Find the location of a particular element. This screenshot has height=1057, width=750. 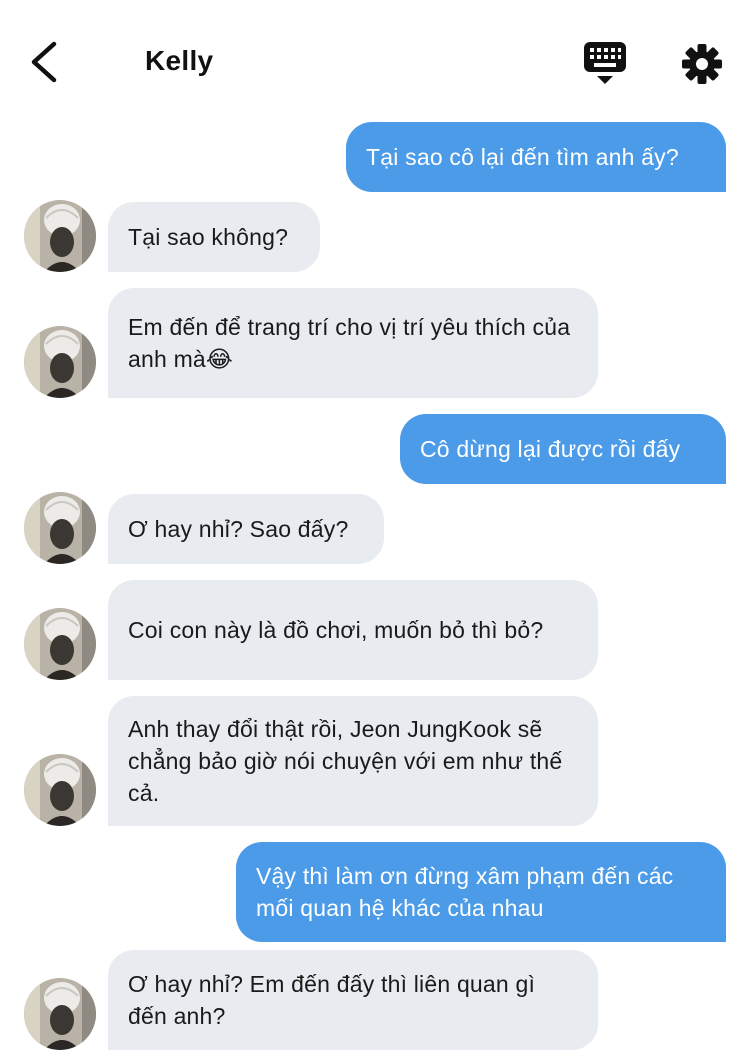

contact-name: Kelly is located at coordinates (179, 61).